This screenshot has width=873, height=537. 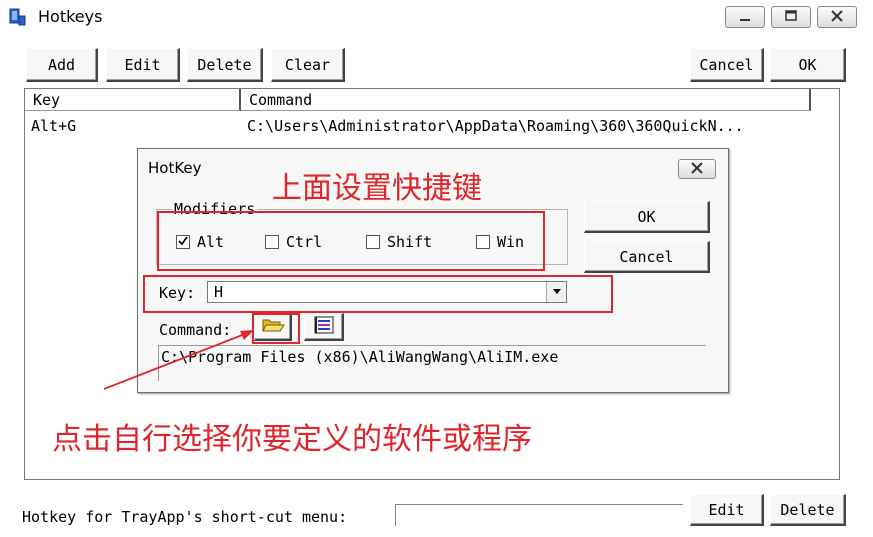 I want to click on tray-hotkey-input, so click(x=539, y=515).